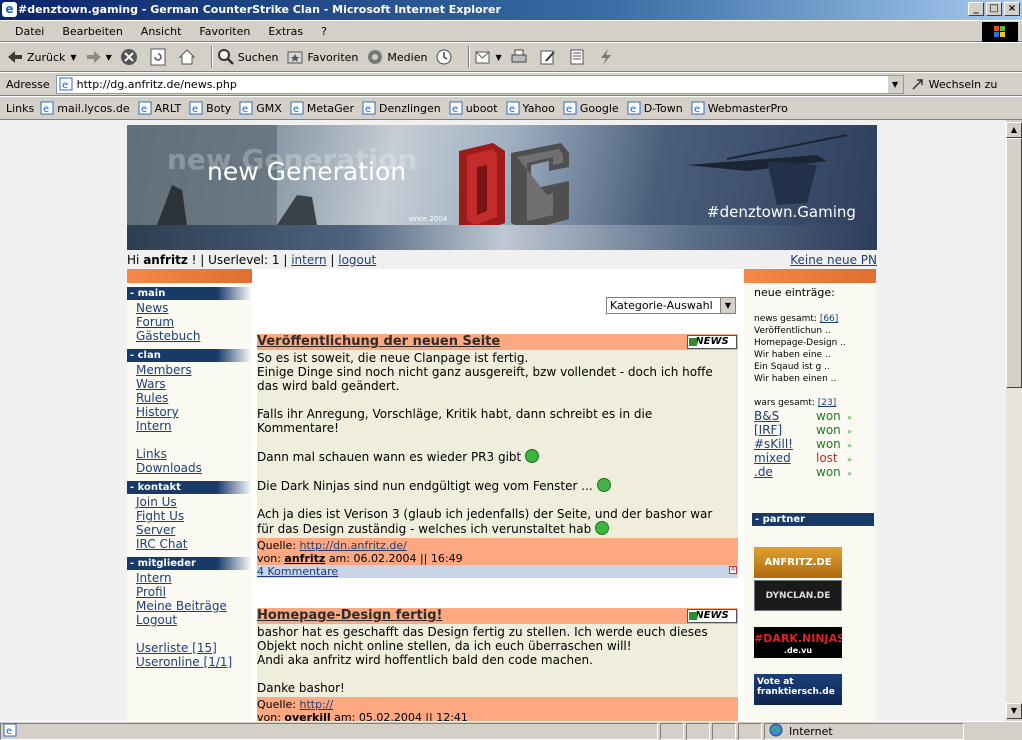 The image size is (1022, 740). Describe the element at coordinates (304, 558) in the screenshot. I see `news-author: anfritz` at that location.